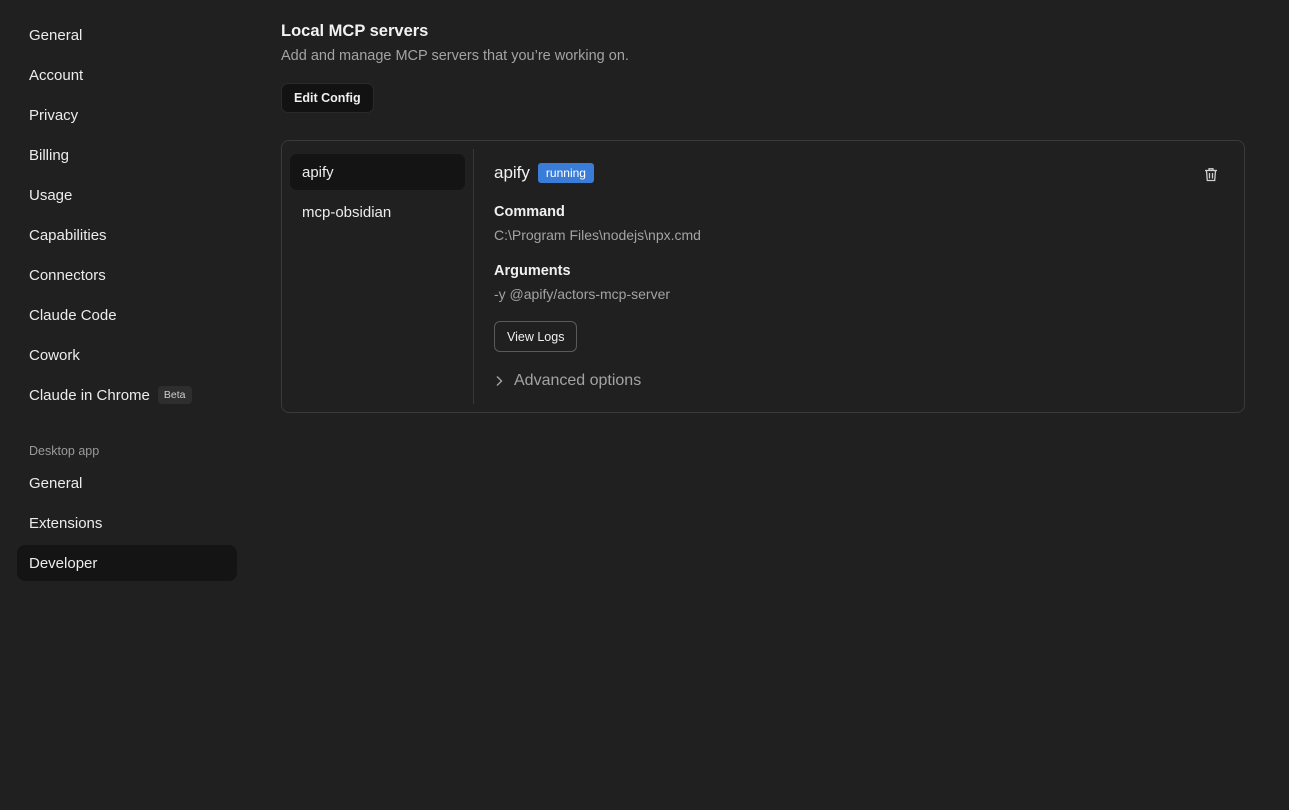  Describe the element at coordinates (127, 275) in the screenshot. I see `sidebar-item-connectors: Connectors` at that location.